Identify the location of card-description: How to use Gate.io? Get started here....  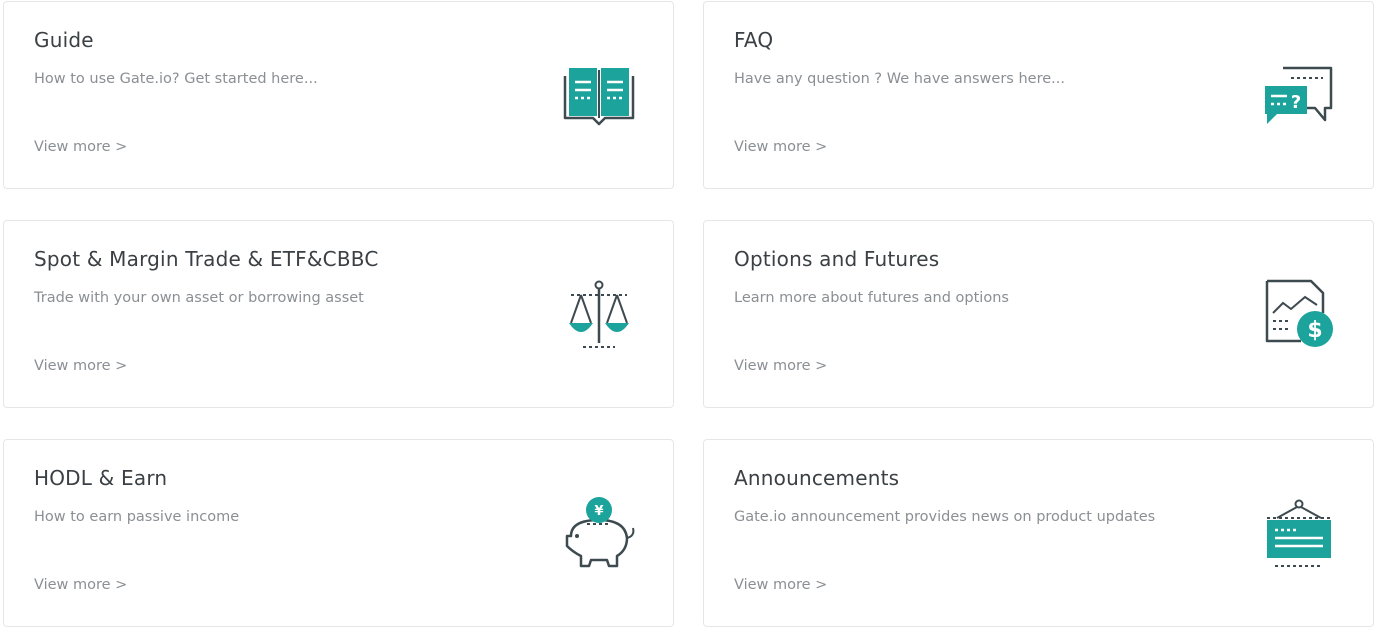
(176, 79).